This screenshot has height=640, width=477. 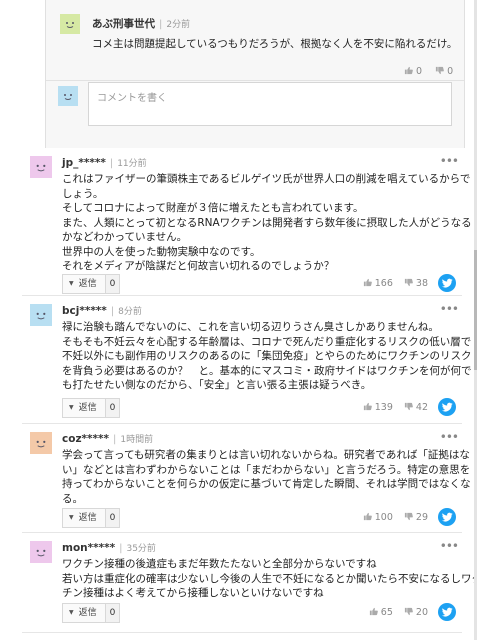 What do you see at coordinates (266, 484) in the screenshot?
I see `comment-line: 持ってわからないことを何らかの仮定に基づいて肯定した瞬間、それは学問ではなくな` at bounding box center [266, 484].